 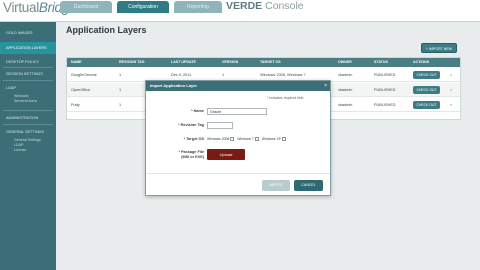 What do you see at coordinates (81, 90) in the screenshot?
I see `cell-name: OpenOffice` at bounding box center [81, 90].